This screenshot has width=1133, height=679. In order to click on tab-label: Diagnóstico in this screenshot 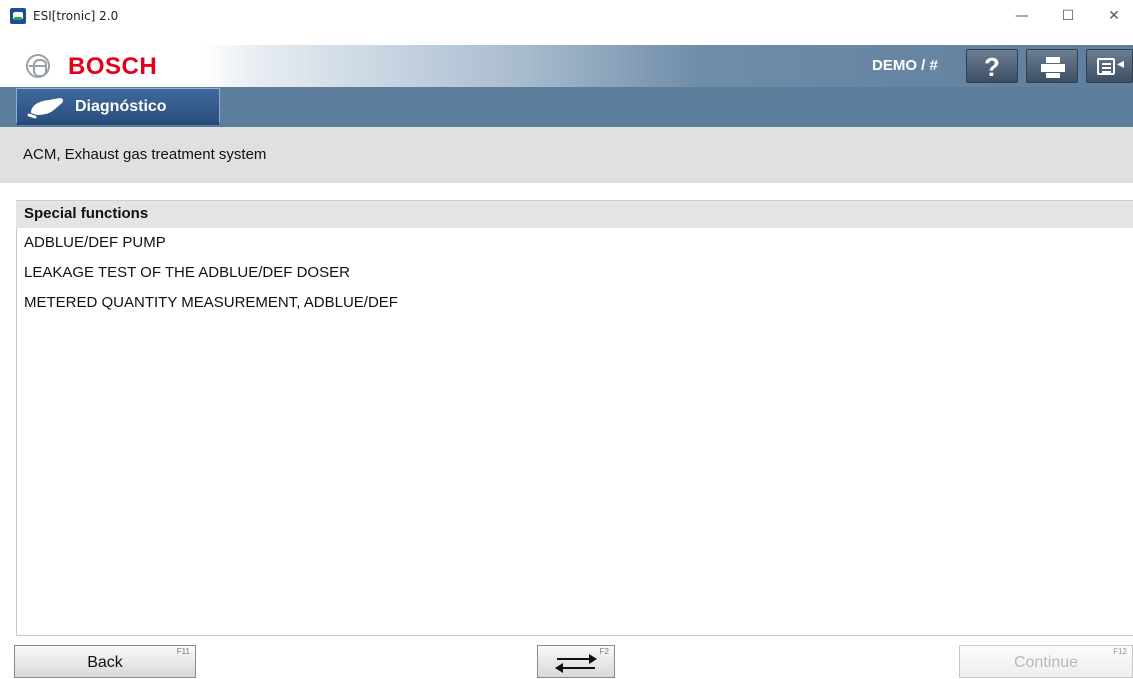, I will do `click(121, 106)`.